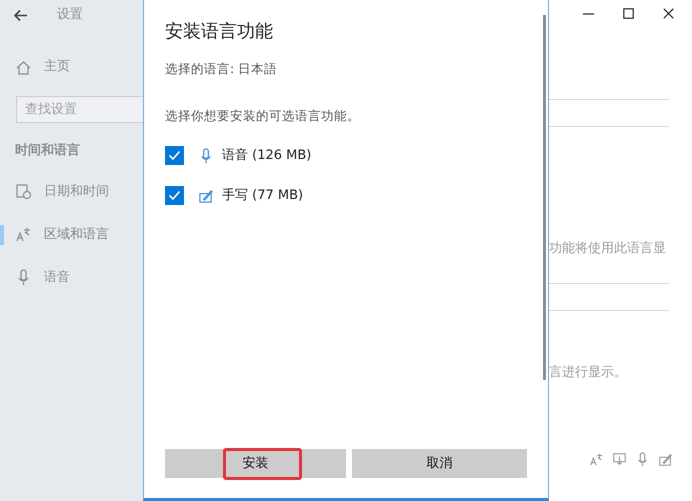  I want to click on setting-description: 言进行显示。, so click(588, 373).